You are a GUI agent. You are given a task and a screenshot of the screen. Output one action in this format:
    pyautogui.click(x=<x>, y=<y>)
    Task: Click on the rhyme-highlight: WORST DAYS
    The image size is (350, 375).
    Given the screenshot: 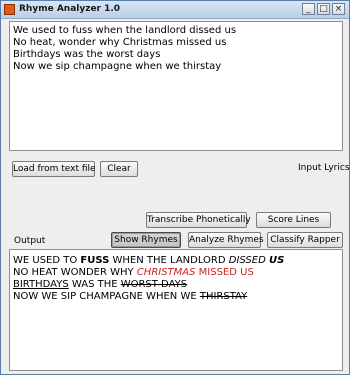 What is the action you would take?
    pyautogui.click(x=154, y=284)
    